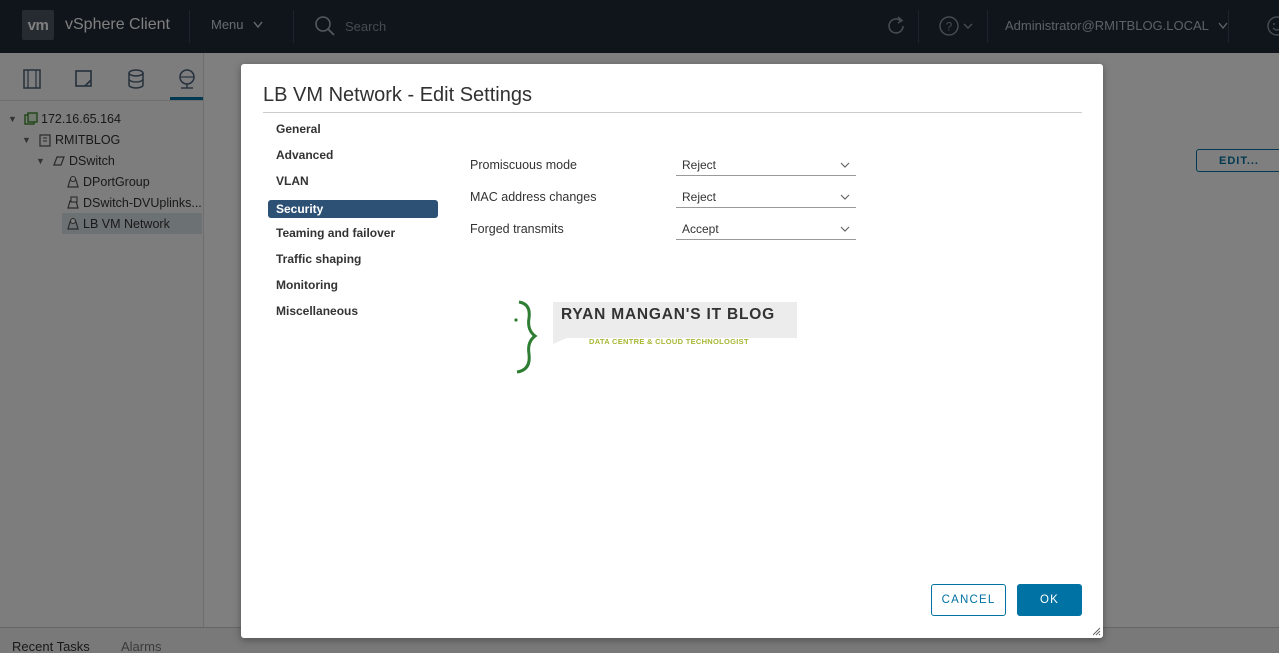 This screenshot has height=653, width=1279. I want to click on resize-handle-icon, so click(1096, 631).